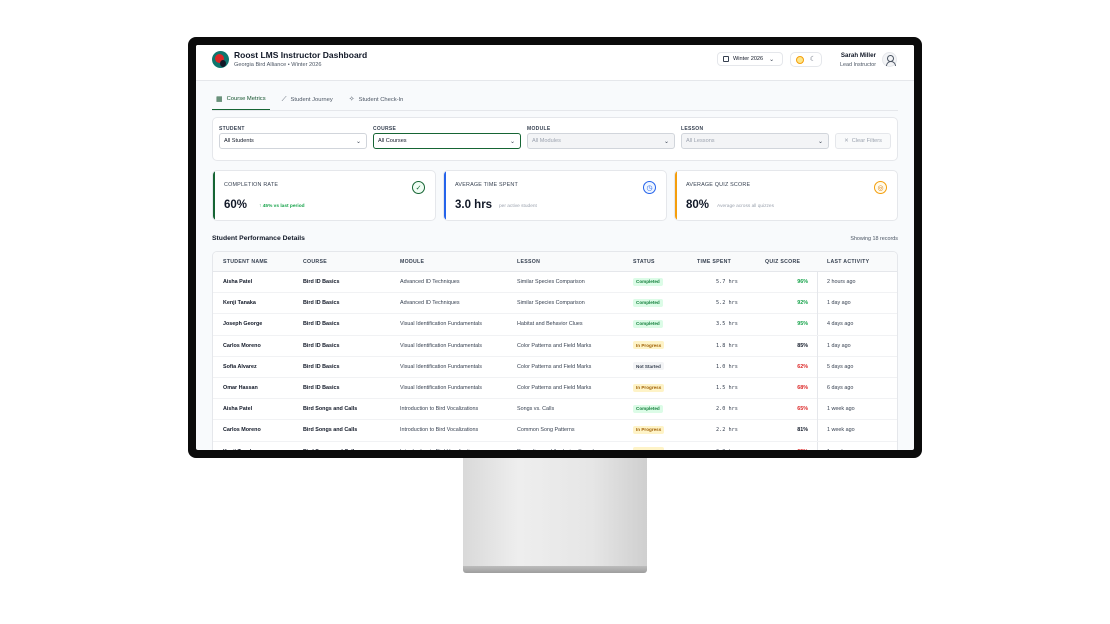  Describe the element at coordinates (649, 429) in the screenshot. I see `status-badge: In Progress` at that location.